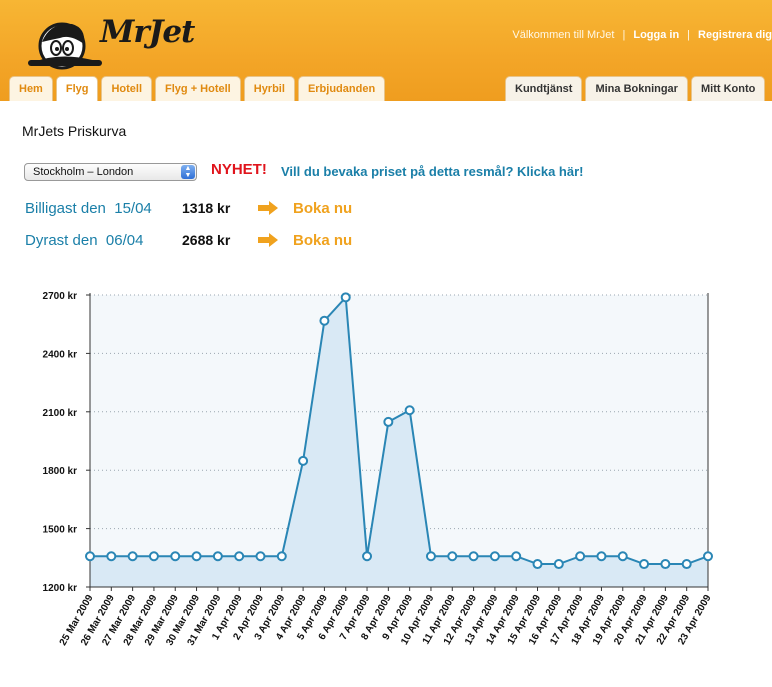  What do you see at coordinates (60, 530) in the screenshot?
I see `y-tick-label: 1500 kr` at bounding box center [60, 530].